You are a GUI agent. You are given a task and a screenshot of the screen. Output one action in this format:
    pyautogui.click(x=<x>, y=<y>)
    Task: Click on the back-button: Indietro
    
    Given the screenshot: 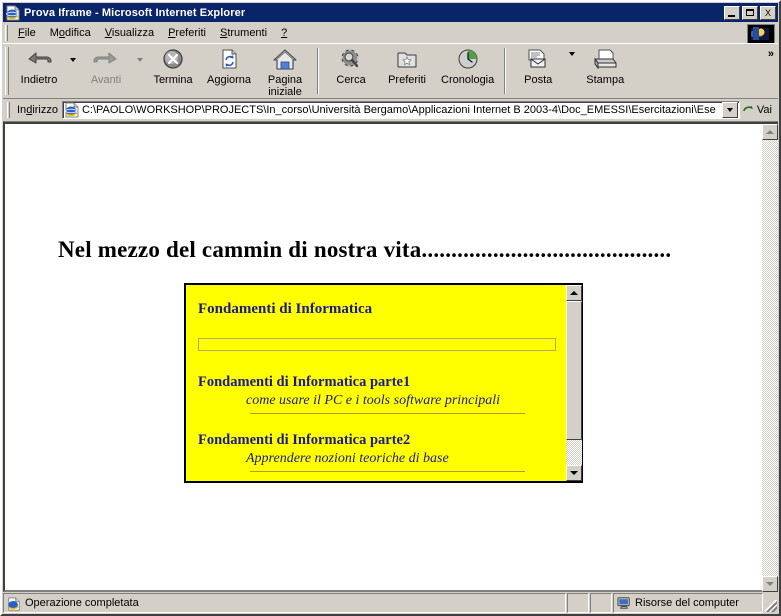 What is the action you would take?
    pyautogui.click(x=39, y=71)
    